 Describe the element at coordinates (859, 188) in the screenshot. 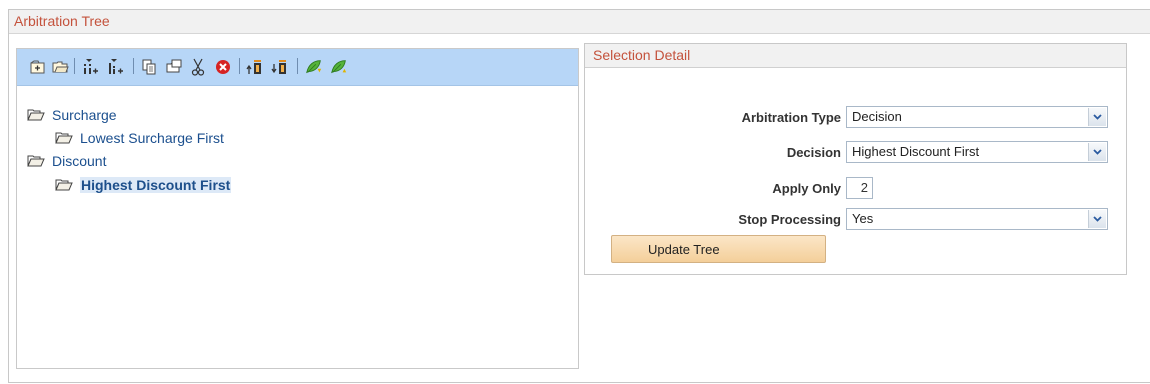

I see `apply-only-input: 2` at that location.